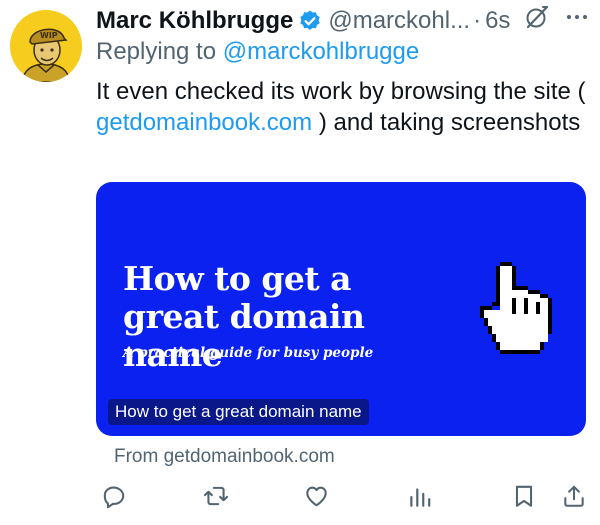 The image size is (600, 525). Describe the element at coordinates (574, 496) in the screenshot. I see `share-icon` at that location.